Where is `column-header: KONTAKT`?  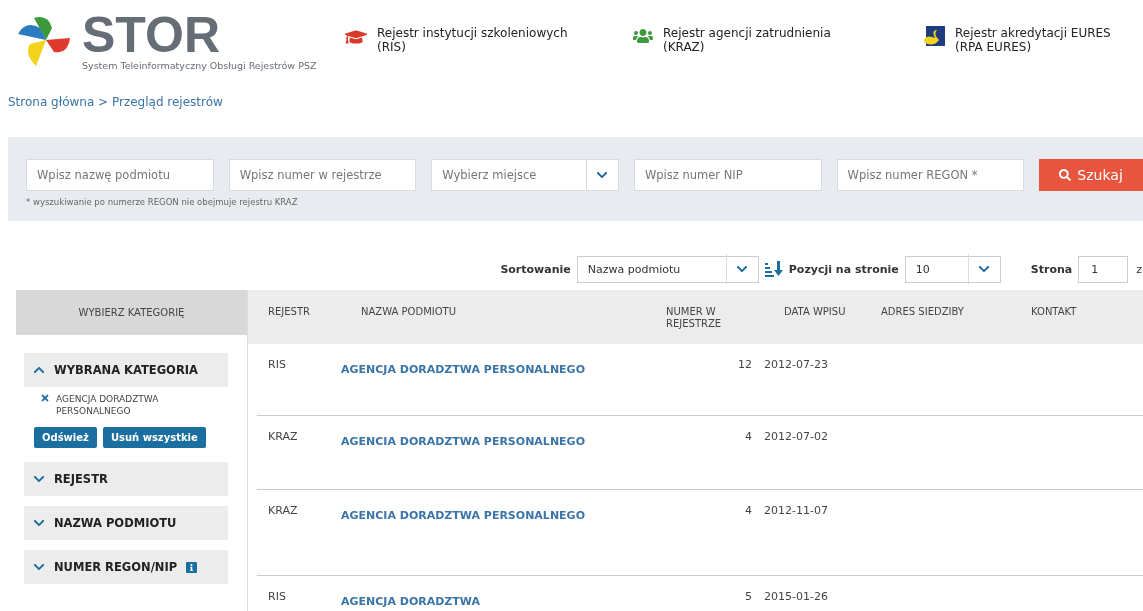 column-header: KONTAKT is located at coordinates (1054, 312).